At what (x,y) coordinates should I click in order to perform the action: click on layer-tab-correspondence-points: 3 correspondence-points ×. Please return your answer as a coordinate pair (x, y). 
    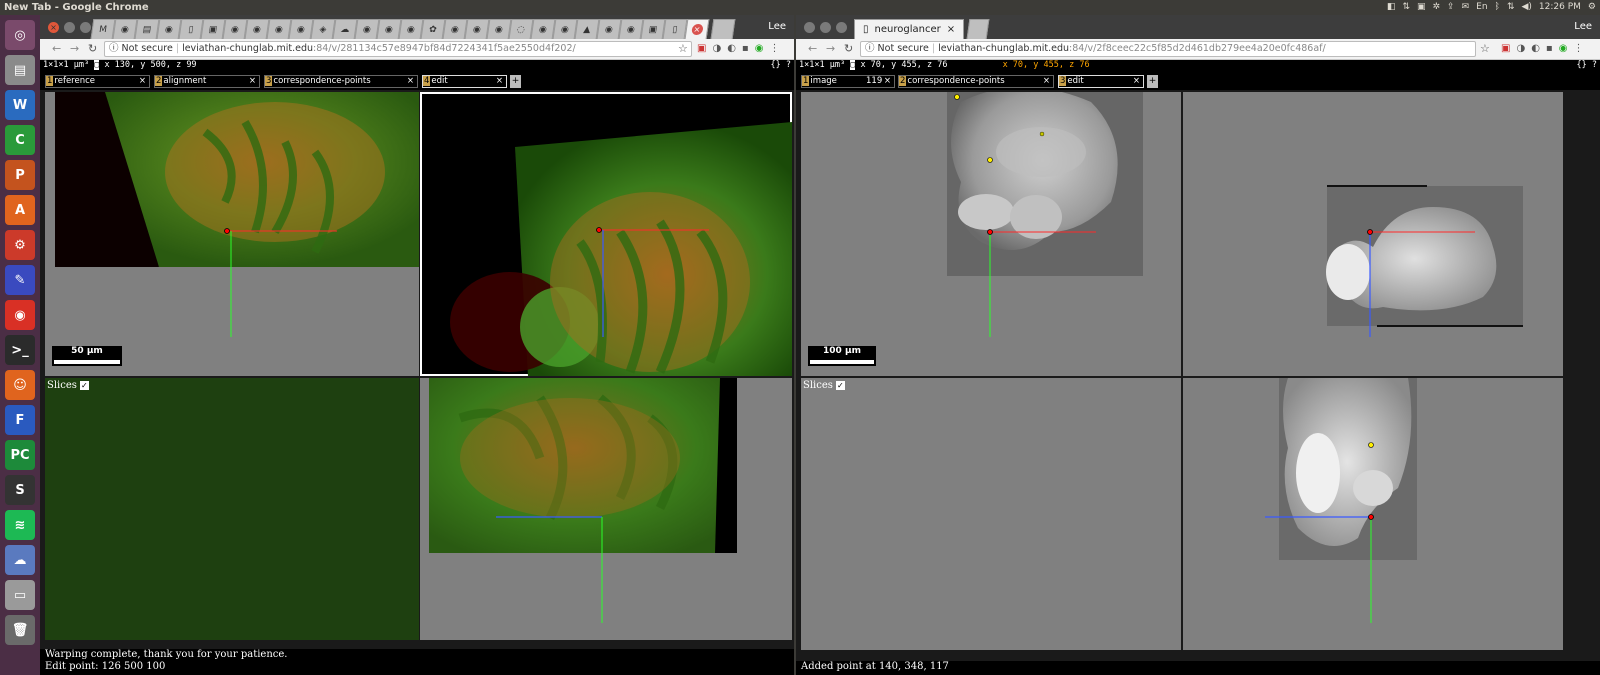
    Looking at the image, I should click on (341, 81).